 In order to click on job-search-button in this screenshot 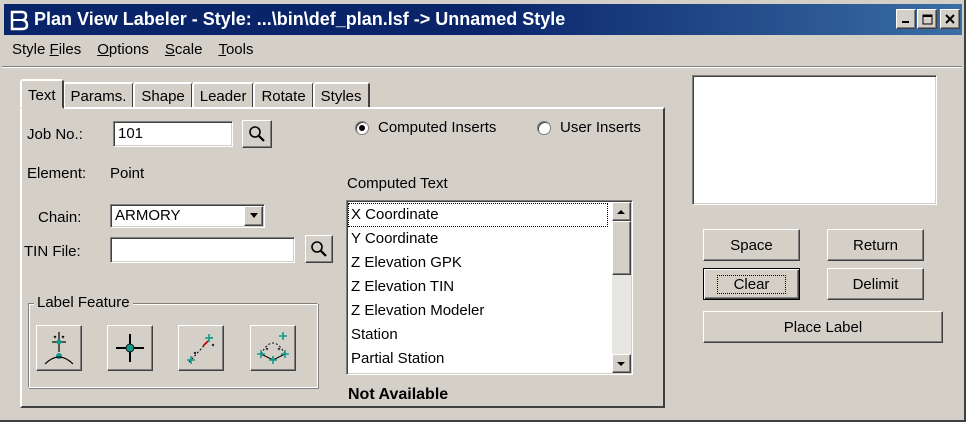, I will do `click(257, 134)`.